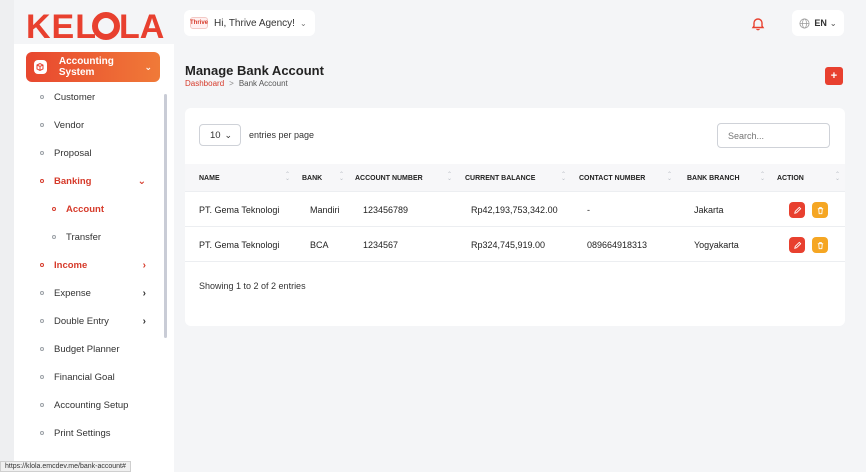  Describe the element at coordinates (325, 209) in the screenshot. I see `cell-bank: Mandiri` at that location.